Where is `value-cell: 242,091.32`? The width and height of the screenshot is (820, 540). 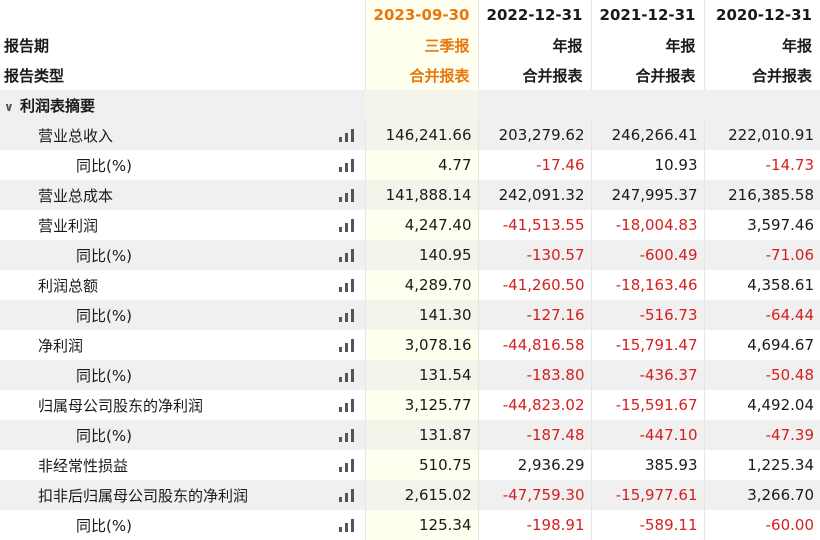 value-cell: 242,091.32 is located at coordinates (534, 195).